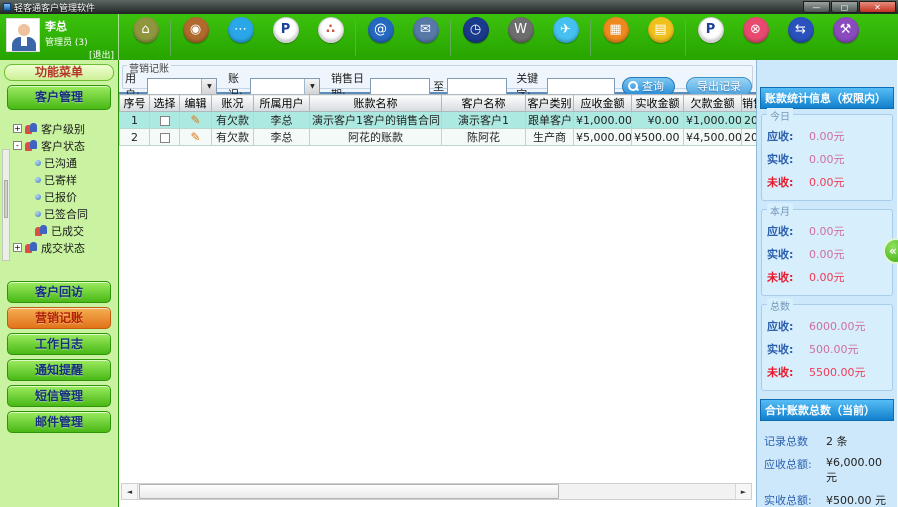 This screenshot has width=898, height=507. I want to click on horizontal-scrollbar-thumb, so click(349, 491).